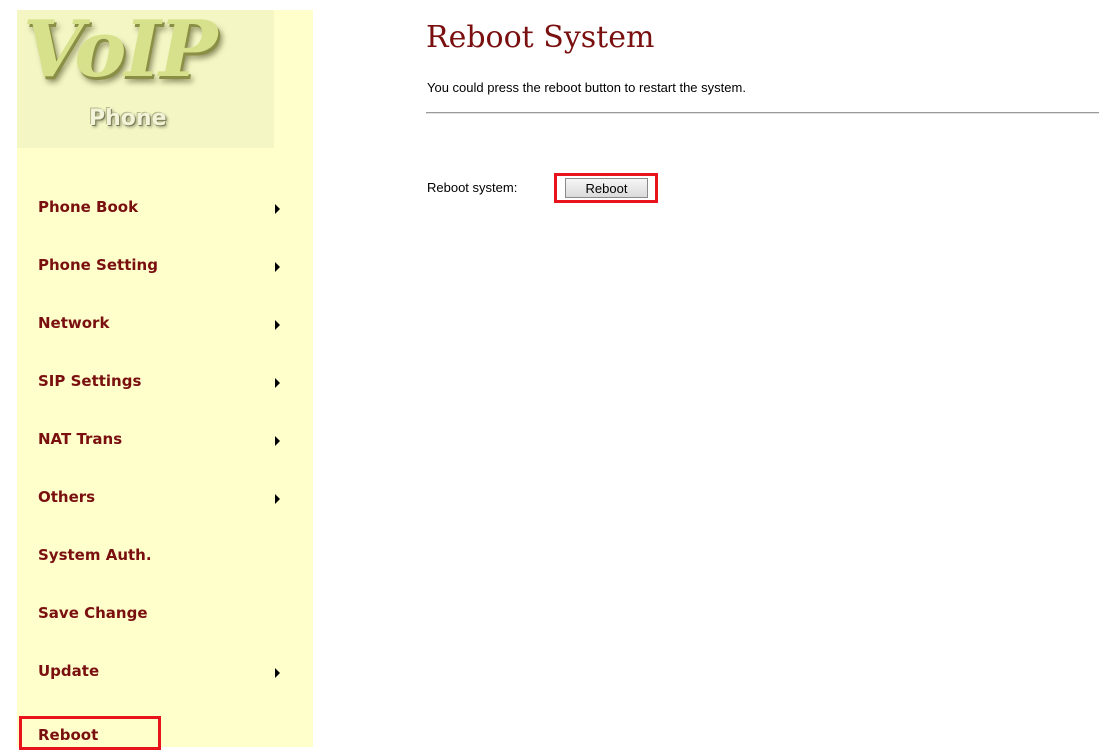 The image size is (1099, 750). Describe the element at coordinates (95, 555) in the screenshot. I see `sidebar-item-label: System Auth.` at that location.